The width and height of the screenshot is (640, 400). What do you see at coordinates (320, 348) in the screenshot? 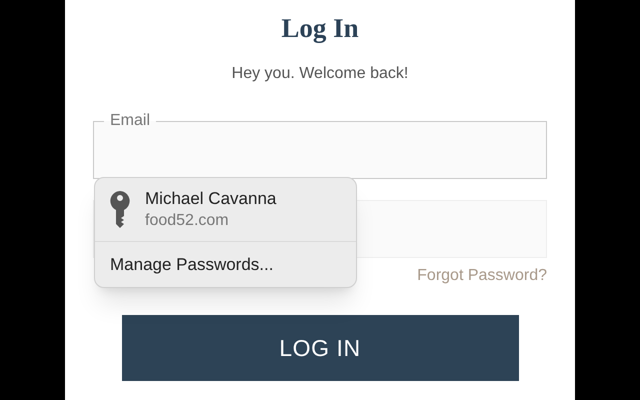
I see `login-button: LOG IN` at bounding box center [320, 348].